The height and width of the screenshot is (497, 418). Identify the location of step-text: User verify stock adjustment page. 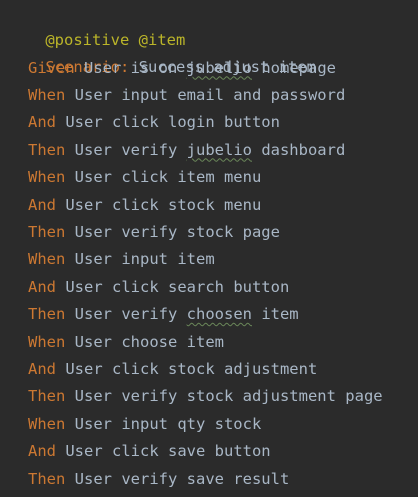
(228, 396).